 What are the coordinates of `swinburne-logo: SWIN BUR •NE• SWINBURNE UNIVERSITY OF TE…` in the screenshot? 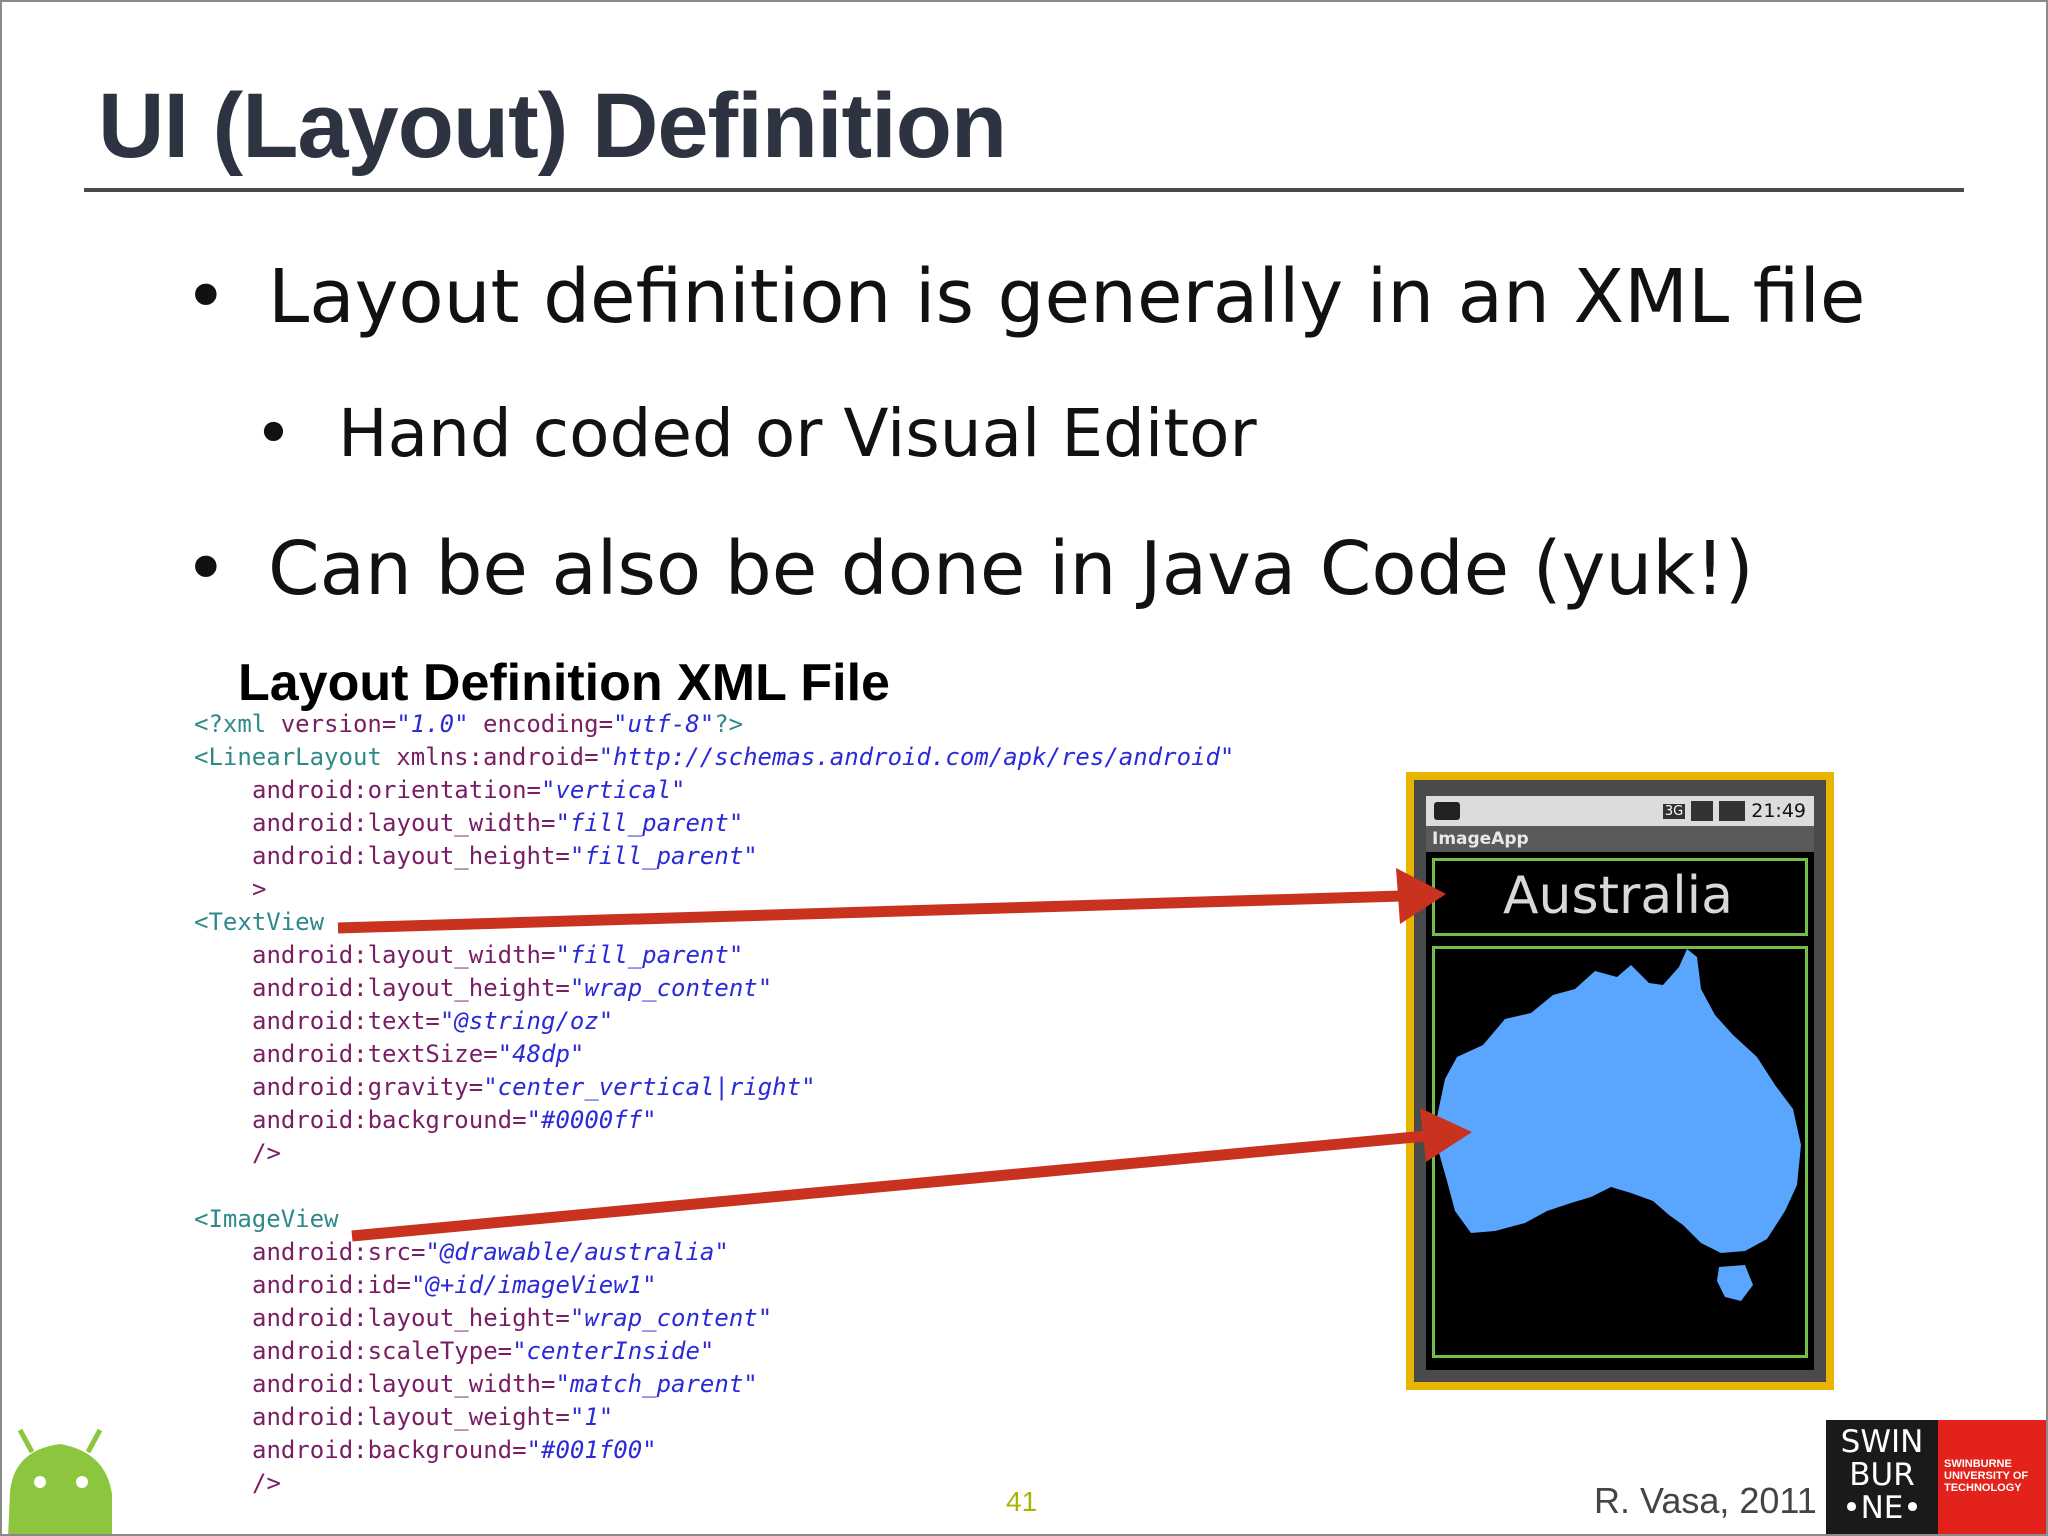 It's located at (1936, 1477).